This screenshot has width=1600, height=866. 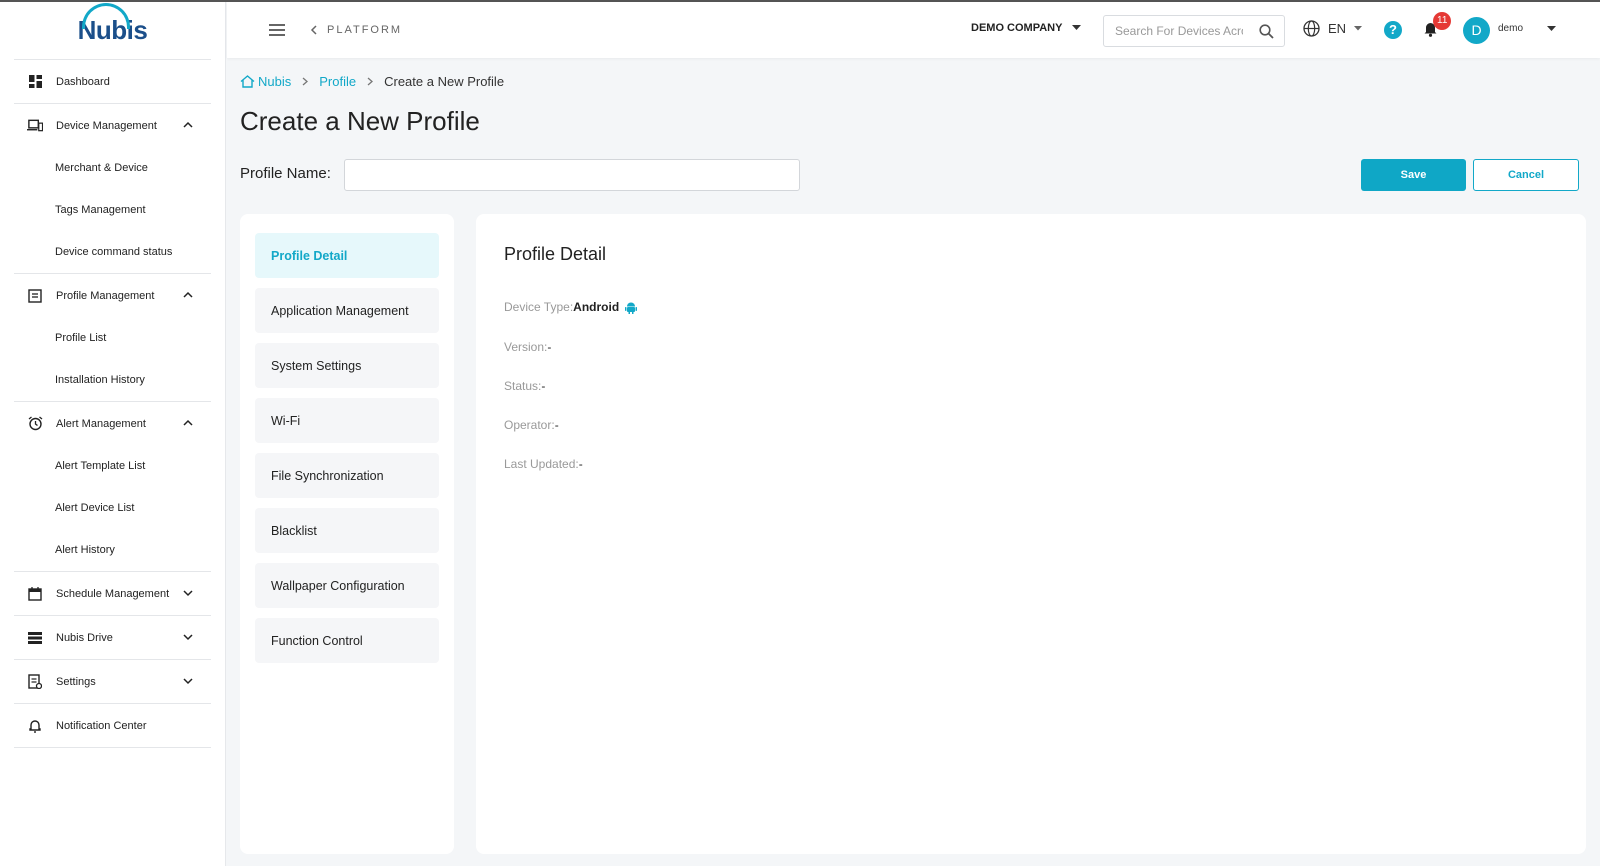 I want to click on breadcrumb-current: Create a New Profile, so click(x=444, y=81).